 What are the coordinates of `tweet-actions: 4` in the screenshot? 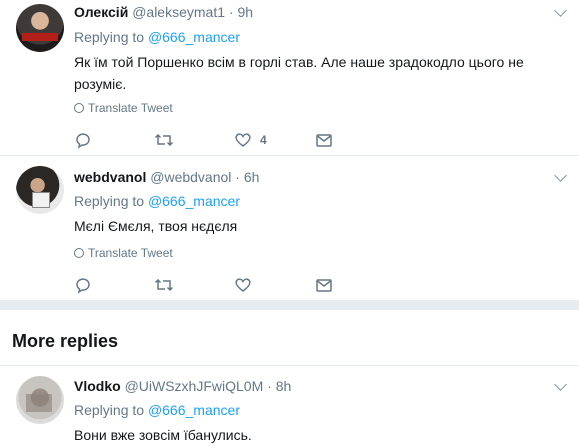 It's located at (224, 140).